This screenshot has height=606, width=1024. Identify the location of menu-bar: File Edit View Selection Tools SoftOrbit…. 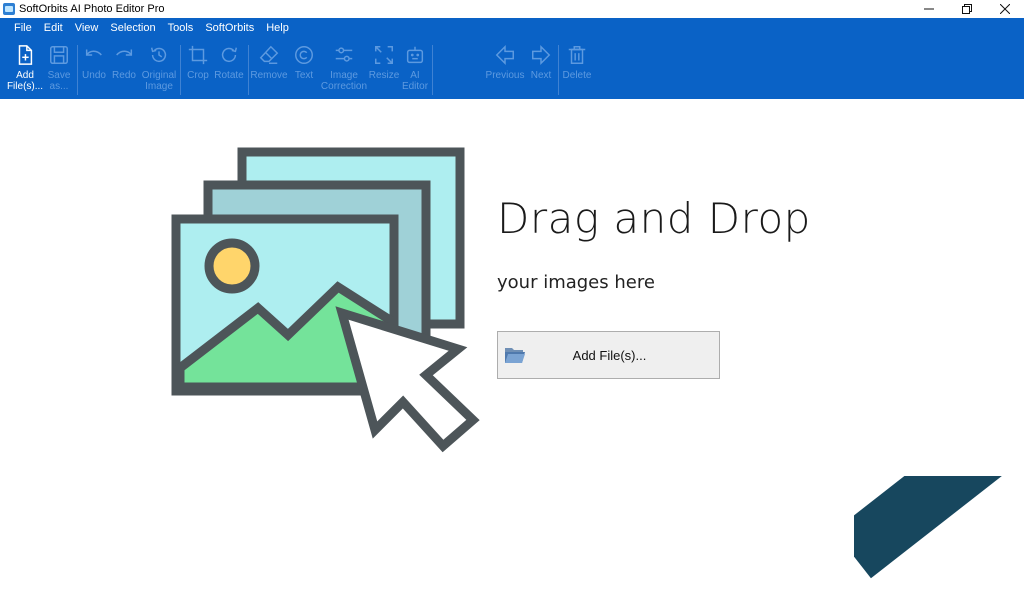
(151, 28).